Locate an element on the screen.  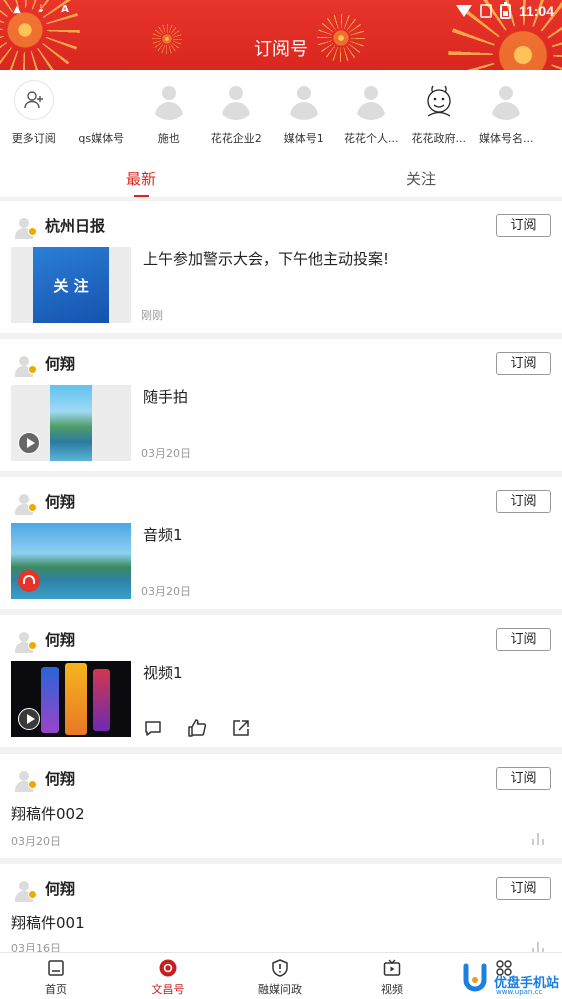
status-system: 11:04 is located at coordinates (504, 10).